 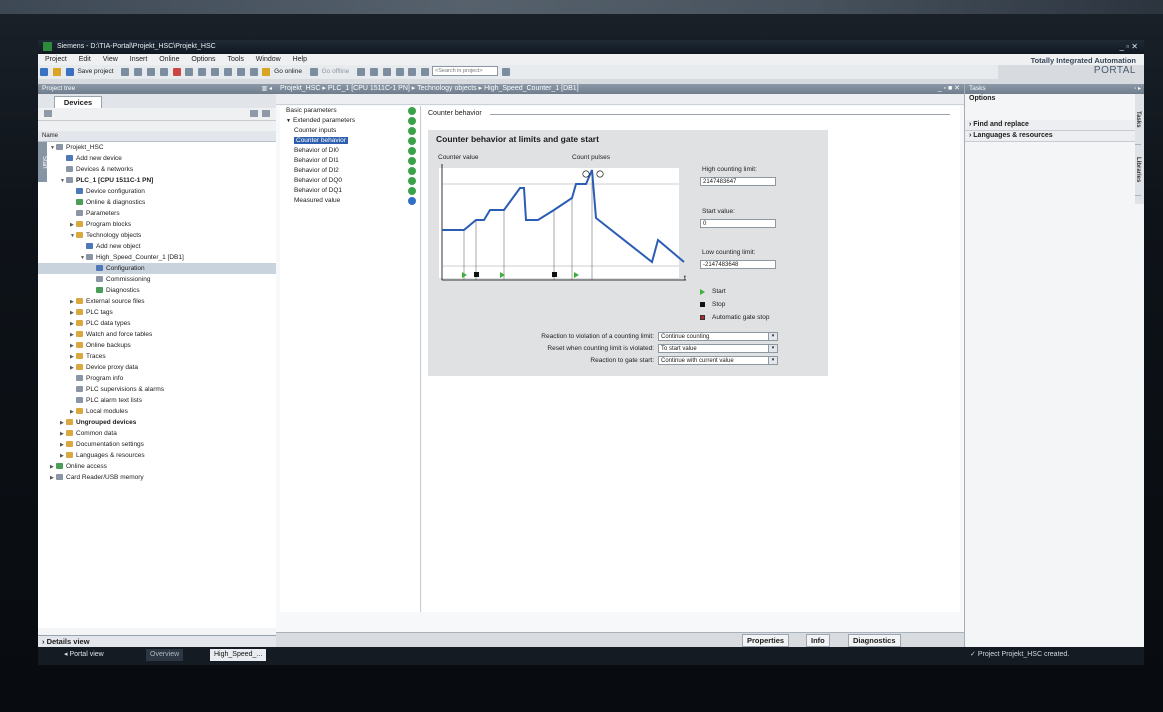 I want to click on go-online-button: Go online, so click(x=288, y=71).